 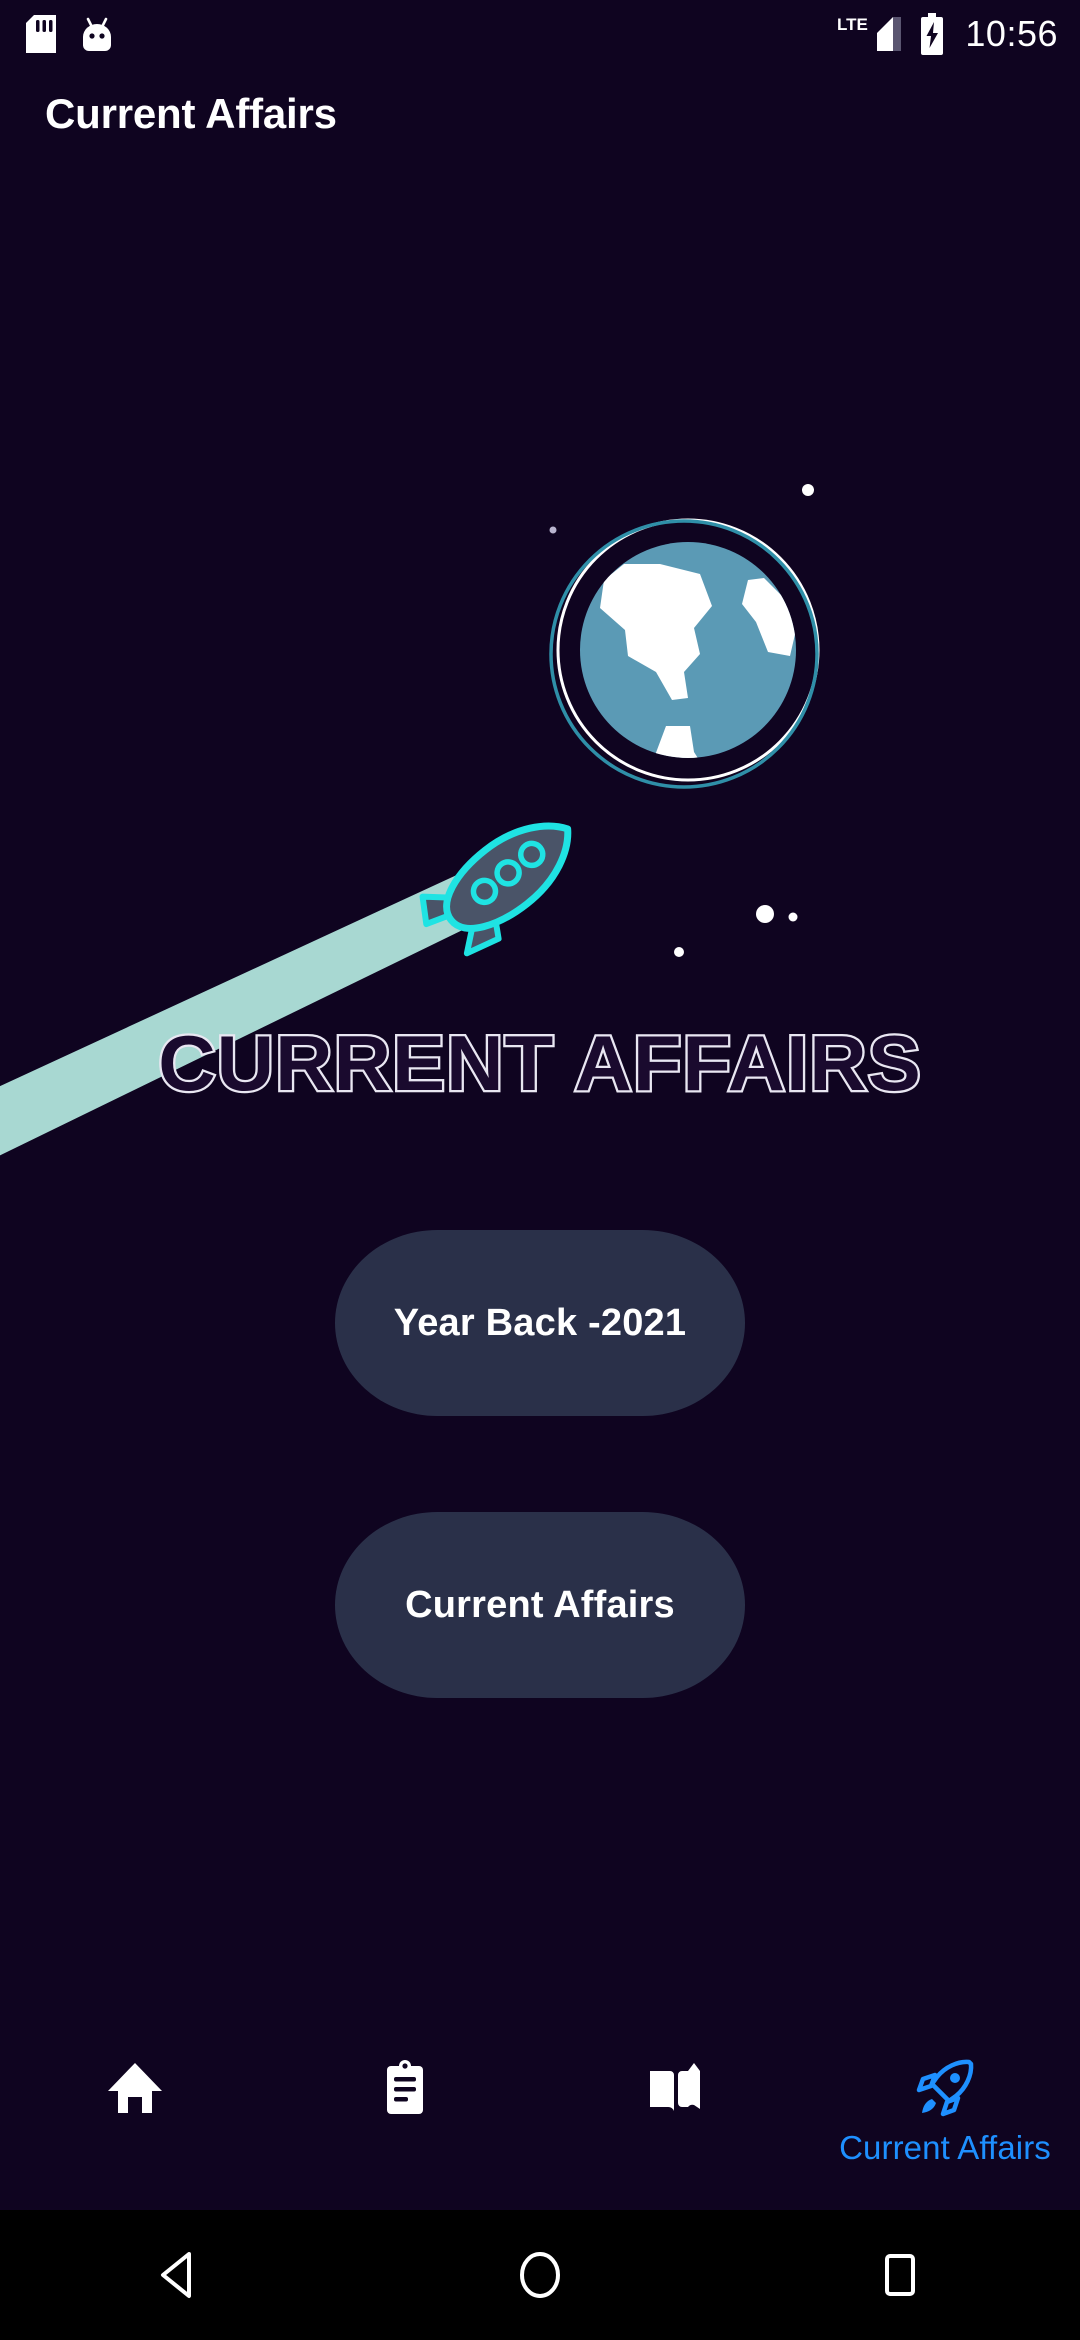 I want to click on status-bar-left-icons, so click(x=70, y=34).